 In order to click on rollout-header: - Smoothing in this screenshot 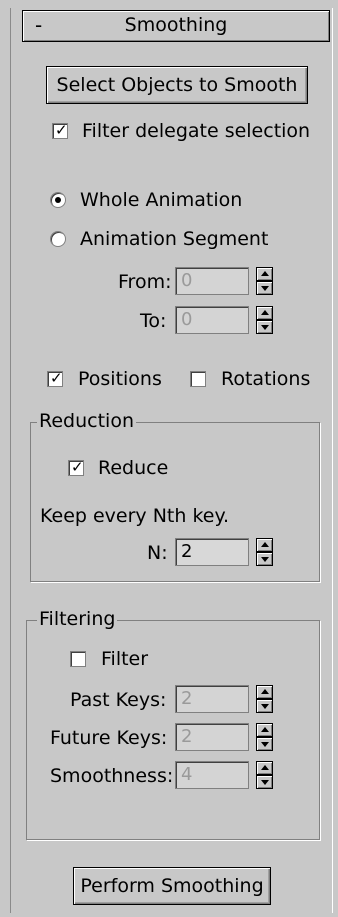, I will do `click(176, 26)`.